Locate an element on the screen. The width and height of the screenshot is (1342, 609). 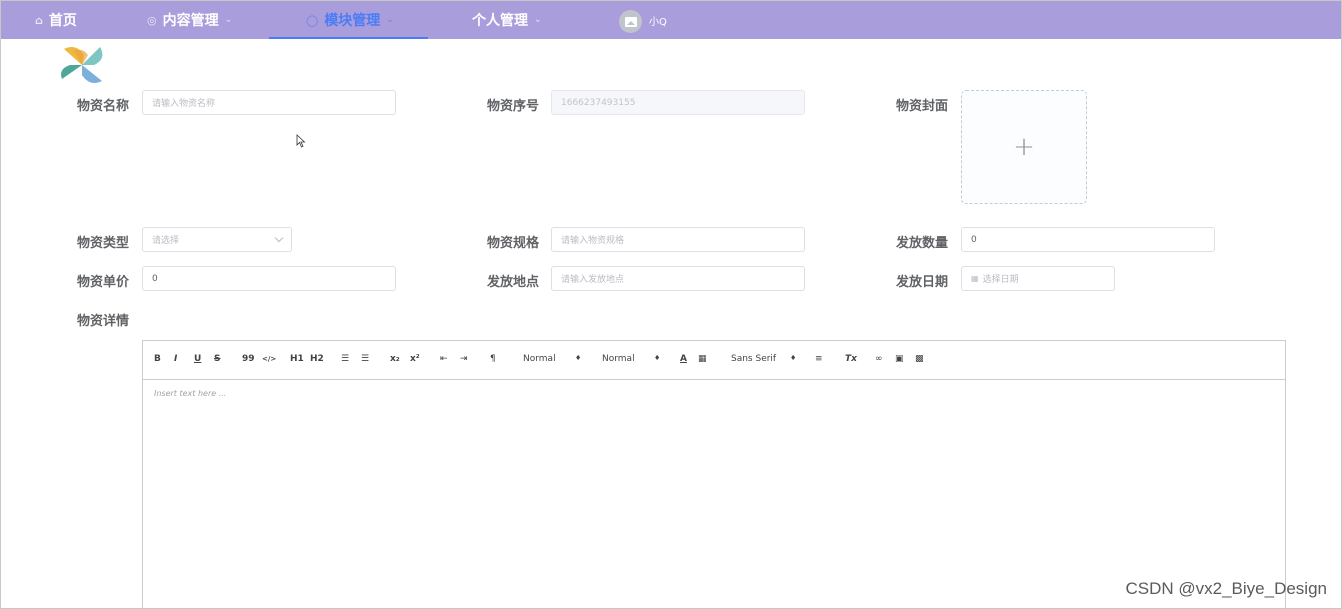
cover-label: 物资封面 is located at coordinates (921, 106).